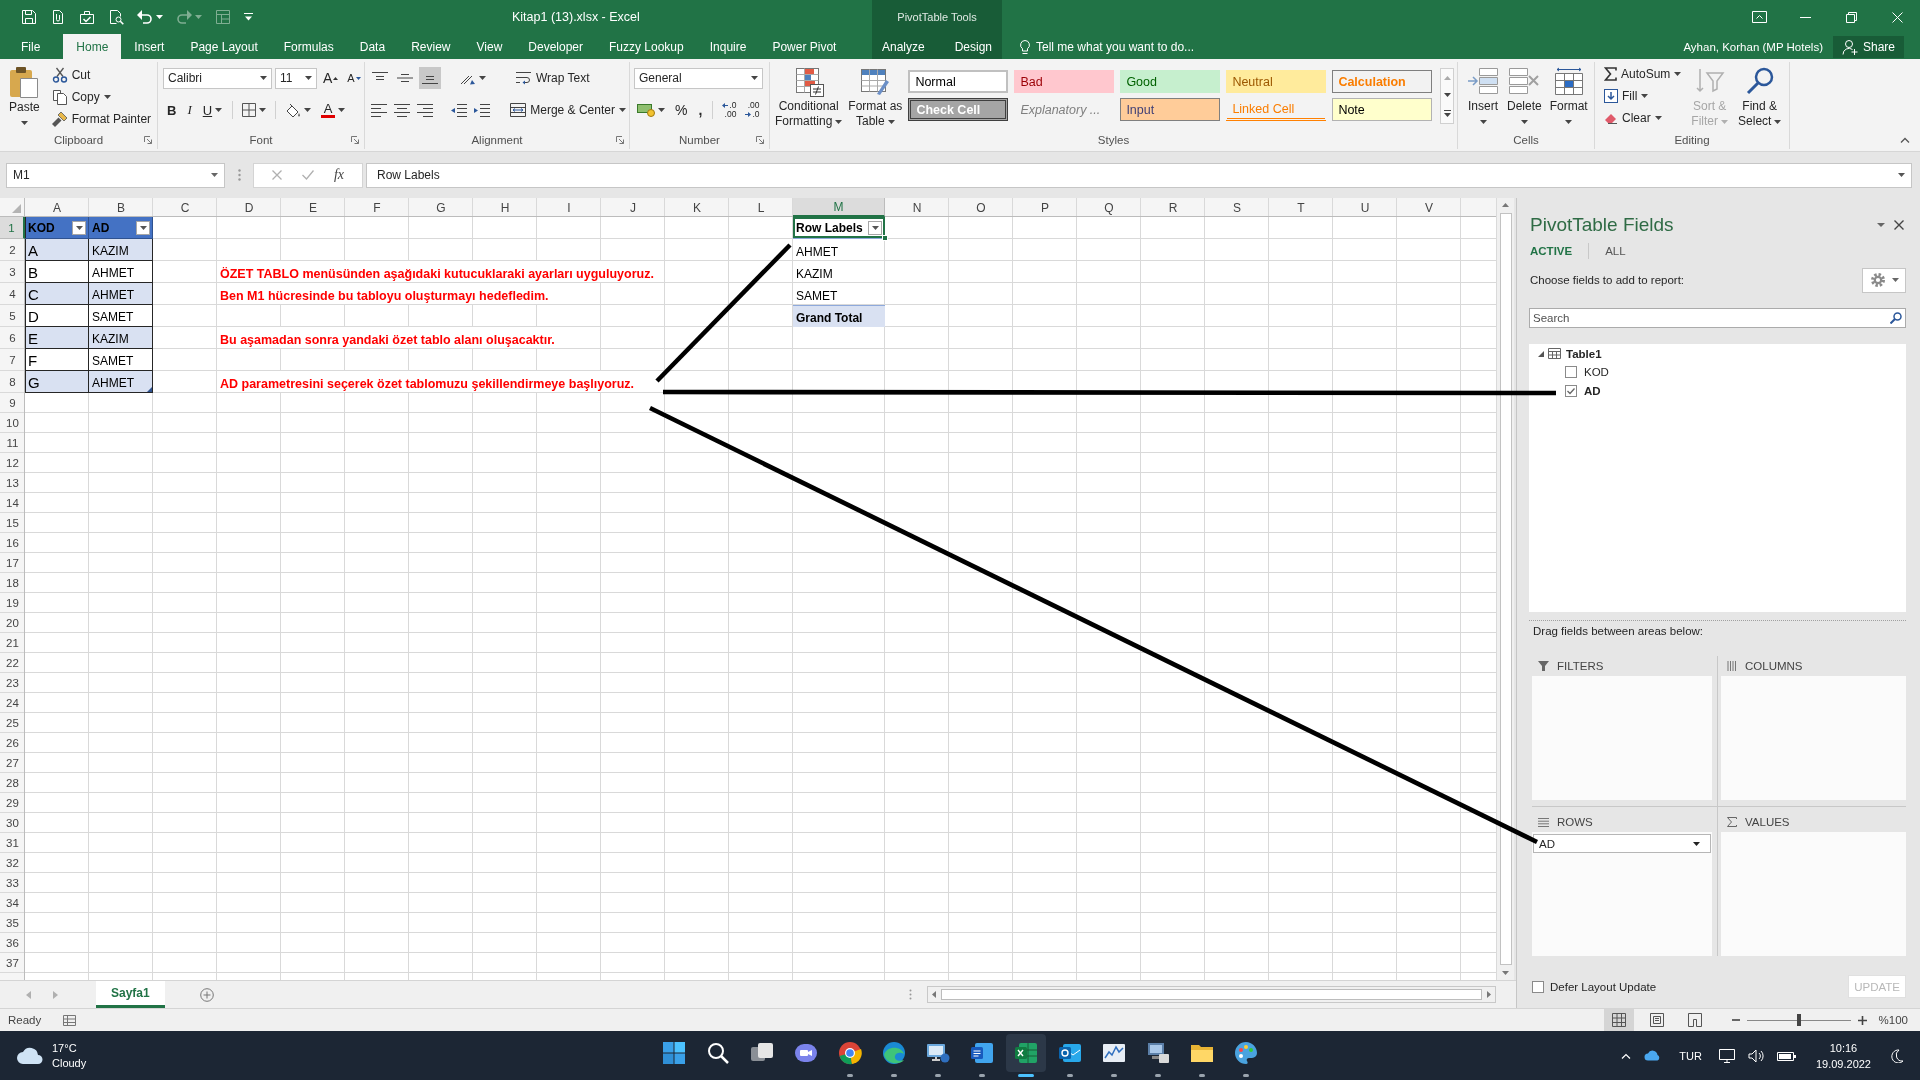 The height and width of the screenshot is (1080, 1920). Describe the element at coordinates (1897, 1055) in the screenshot. I see `moon-icon` at that location.